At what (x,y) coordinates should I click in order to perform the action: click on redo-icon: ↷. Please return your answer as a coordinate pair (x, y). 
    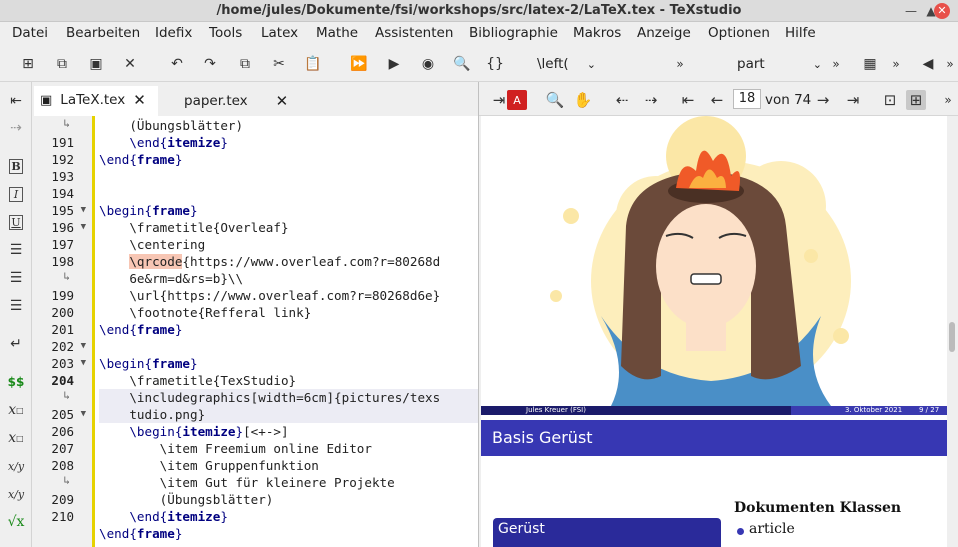
    Looking at the image, I should click on (210, 64).